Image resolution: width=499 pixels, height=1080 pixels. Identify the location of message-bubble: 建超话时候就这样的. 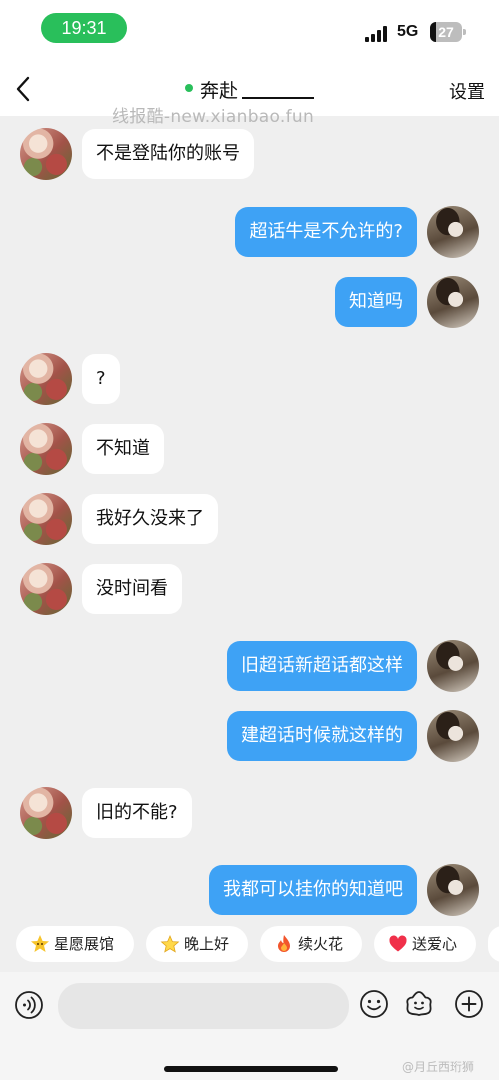
(322, 736).